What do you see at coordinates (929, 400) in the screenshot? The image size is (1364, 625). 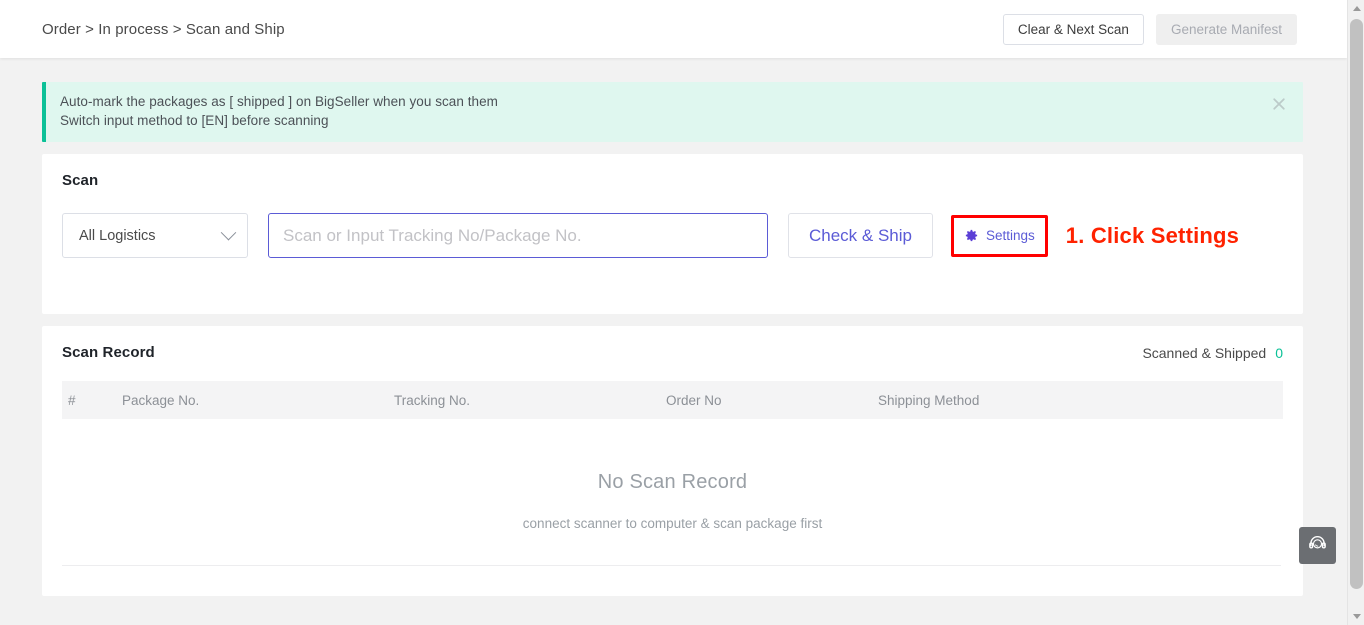 I see `column-header-shipping-method: Shipping Method` at bounding box center [929, 400].